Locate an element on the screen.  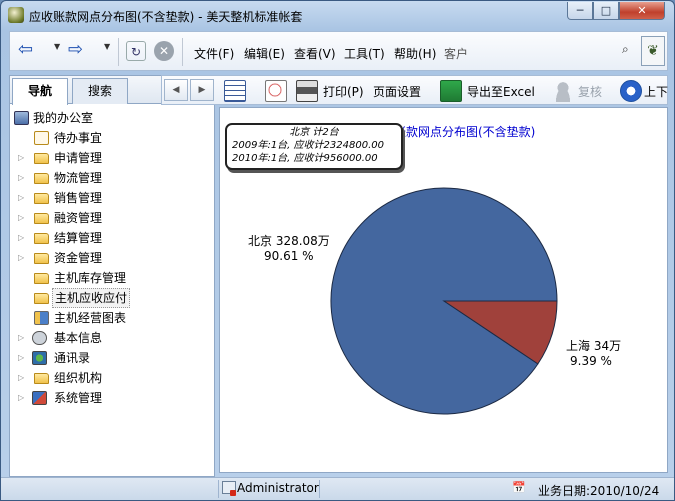
maximize-button: □ is located at coordinates (606, 11).